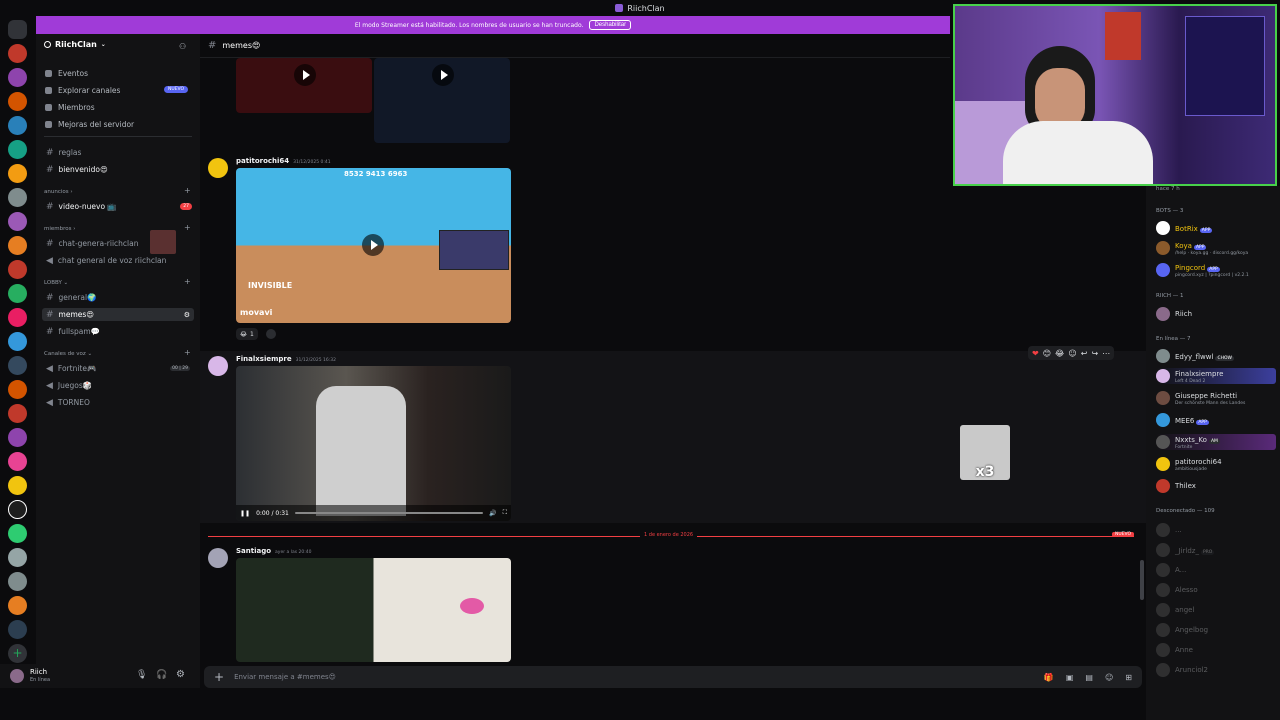  What do you see at coordinates (1216, 420) in the screenshot?
I see `member-item: MEE6 APP` at bounding box center [1216, 420].